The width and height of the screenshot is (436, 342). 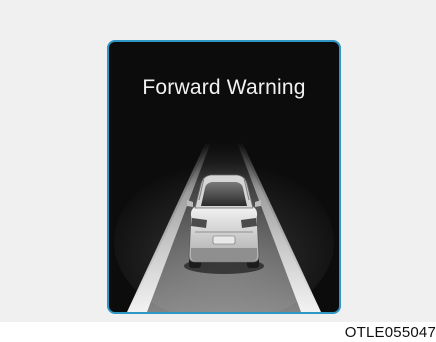 I want to click on warning-title: Forward Warning, so click(x=224, y=87).